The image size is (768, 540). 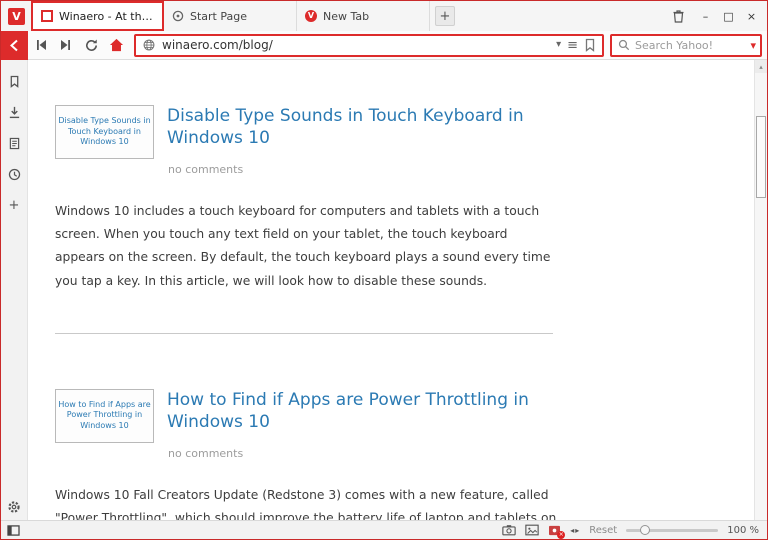 What do you see at coordinates (14, 507) in the screenshot?
I see `settings-gear-icon` at bounding box center [14, 507].